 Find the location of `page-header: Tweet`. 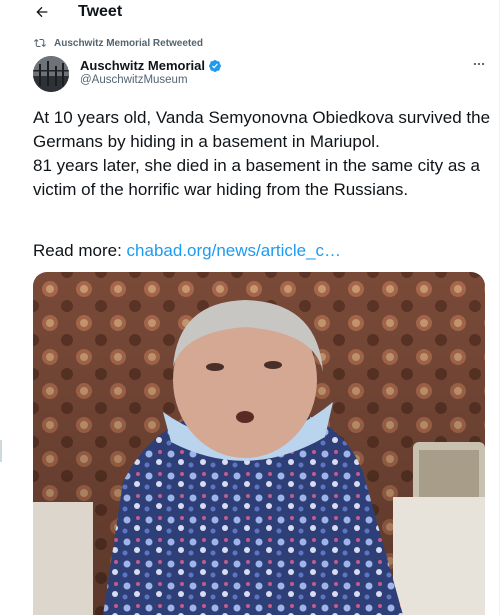

page-header: Tweet is located at coordinates (249, 13).